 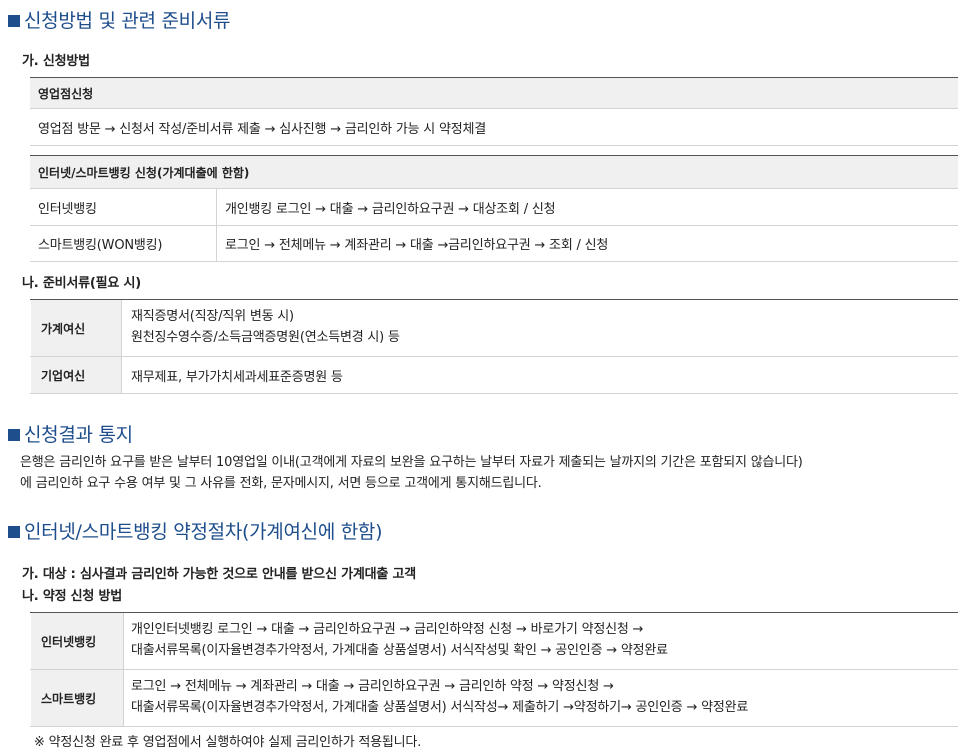 I want to click on agree-label-smart: 스마트뱅킹, so click(x=77, y=698).